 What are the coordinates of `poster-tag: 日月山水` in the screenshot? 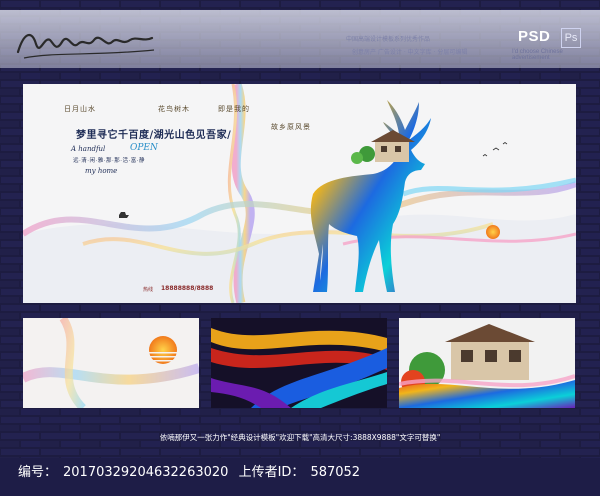 It's located at (80, 109).